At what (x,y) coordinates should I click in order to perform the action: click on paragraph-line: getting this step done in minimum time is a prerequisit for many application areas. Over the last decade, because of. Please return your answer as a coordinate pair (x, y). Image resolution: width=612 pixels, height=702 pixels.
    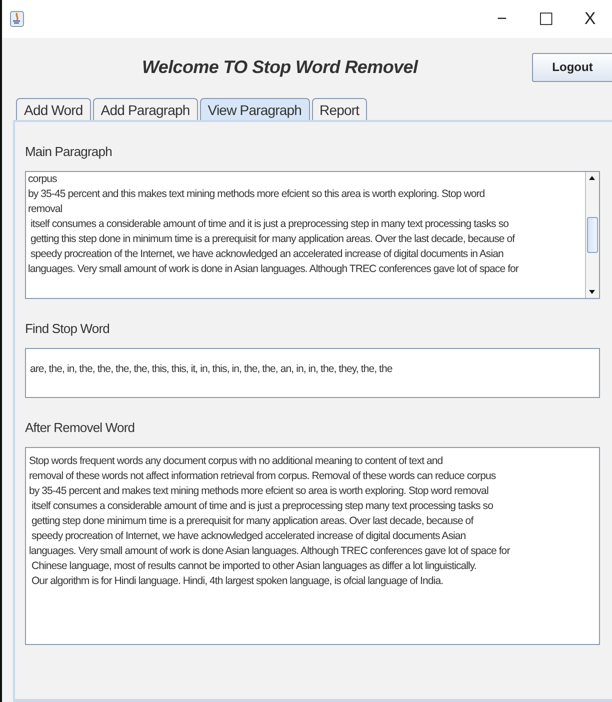
    Looking at the image, I should click on (272, 239).